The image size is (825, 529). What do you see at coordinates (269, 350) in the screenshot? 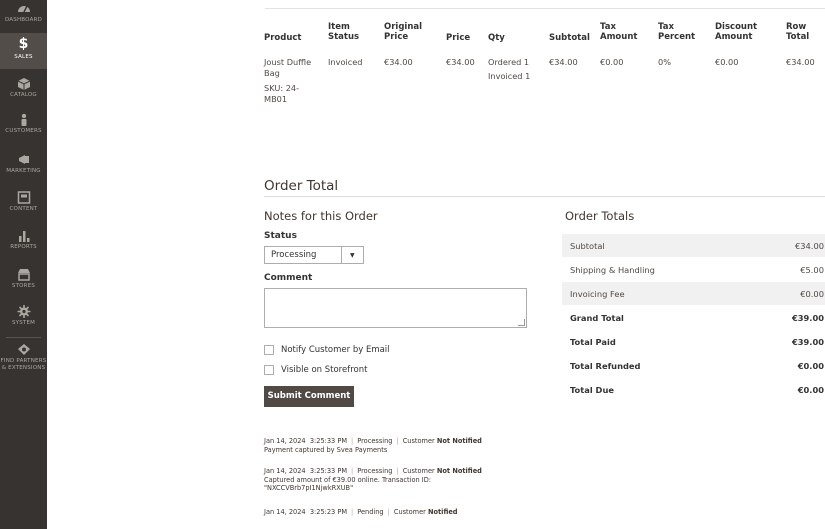
I see `notify-customer-checkbox` at bounding box center [269, 350].